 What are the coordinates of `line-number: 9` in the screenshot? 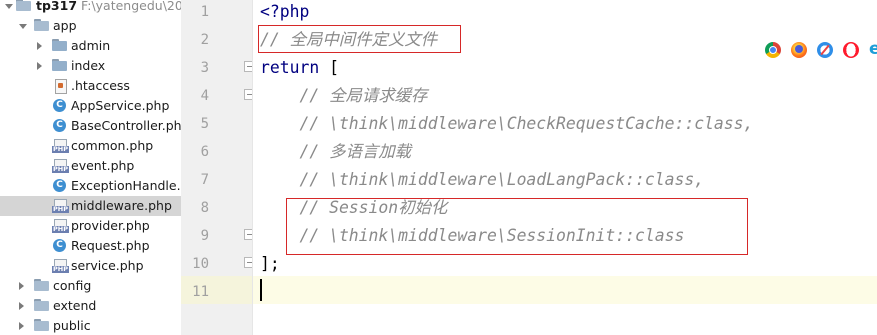 It's located at (204, 236).